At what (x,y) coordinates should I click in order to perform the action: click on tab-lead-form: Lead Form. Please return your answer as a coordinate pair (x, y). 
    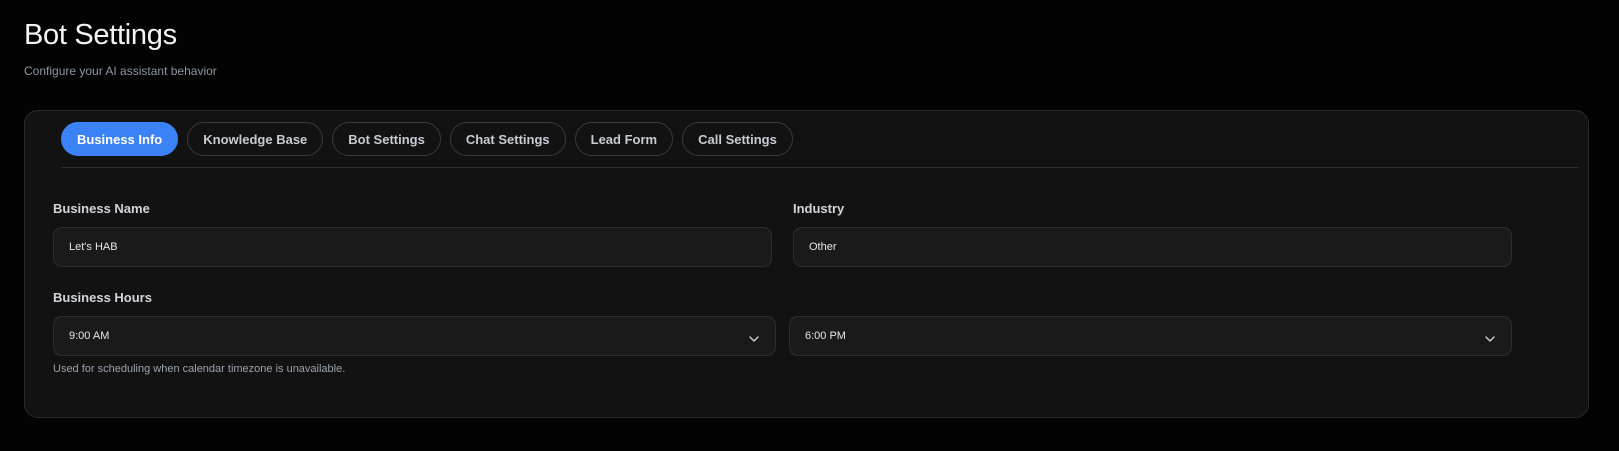
    Looking at the image, I should click on (624, 139).